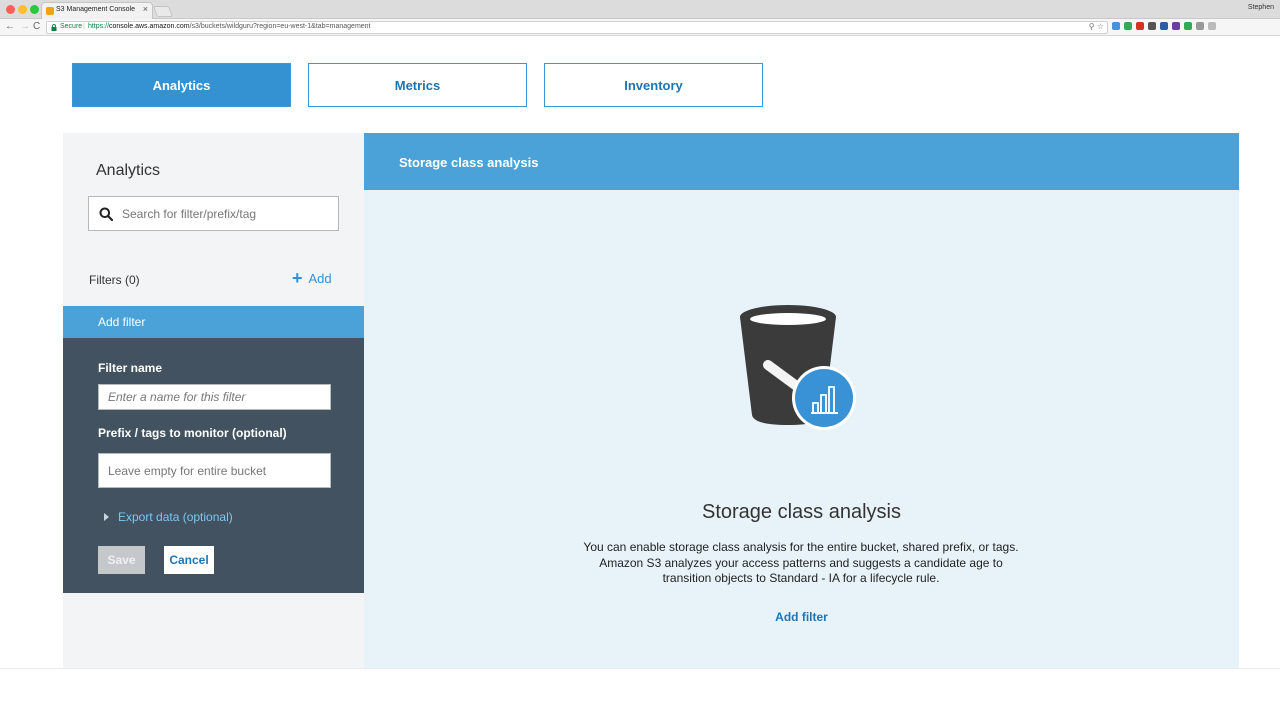 Image resolution: width=1280 pixels, height=720 pixels. Describe the element at coordinates (801, 617) in the screenshot. I see `add-filter-link: Add filter` at that location.